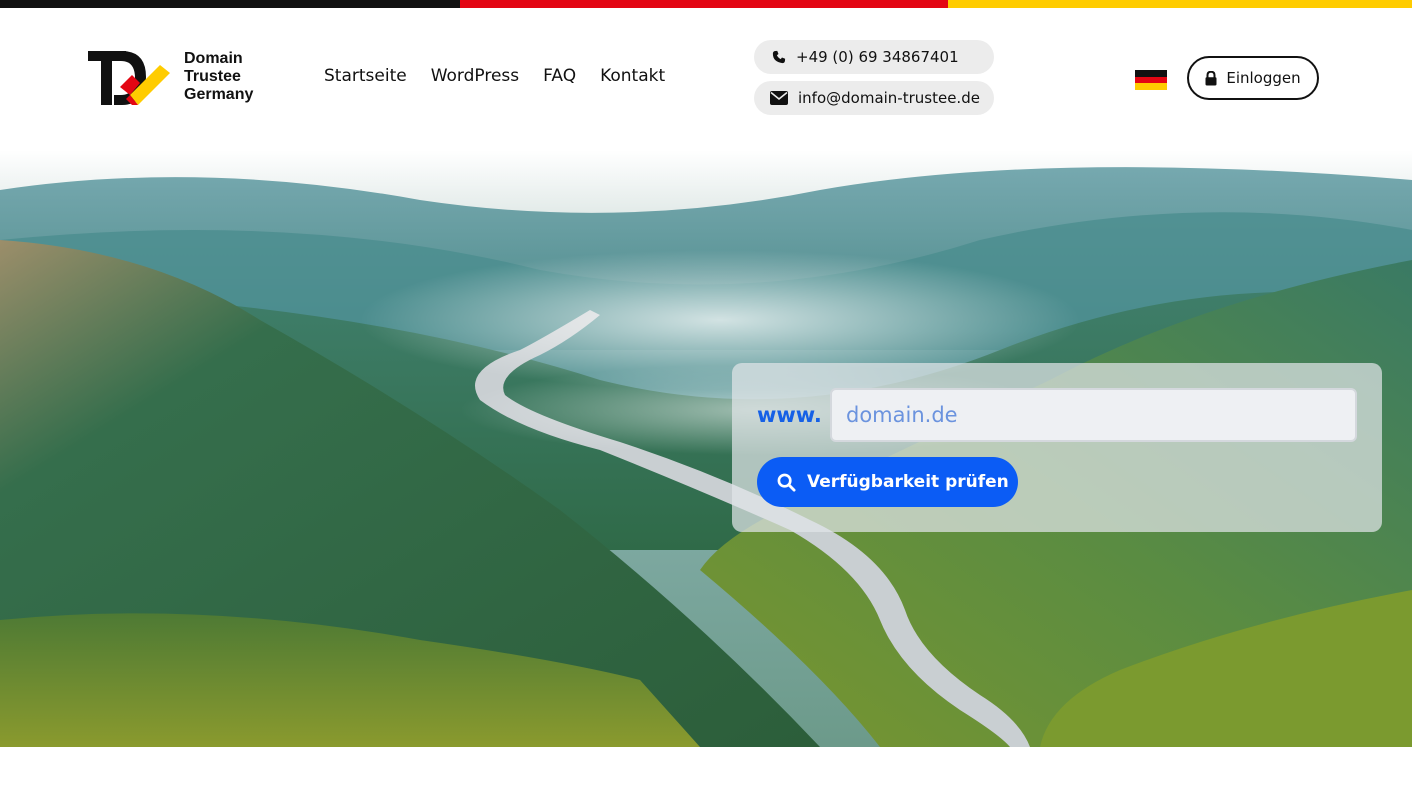  I want to click on logo-wordmark: Domain Trustee Germany, so click(218, 77).